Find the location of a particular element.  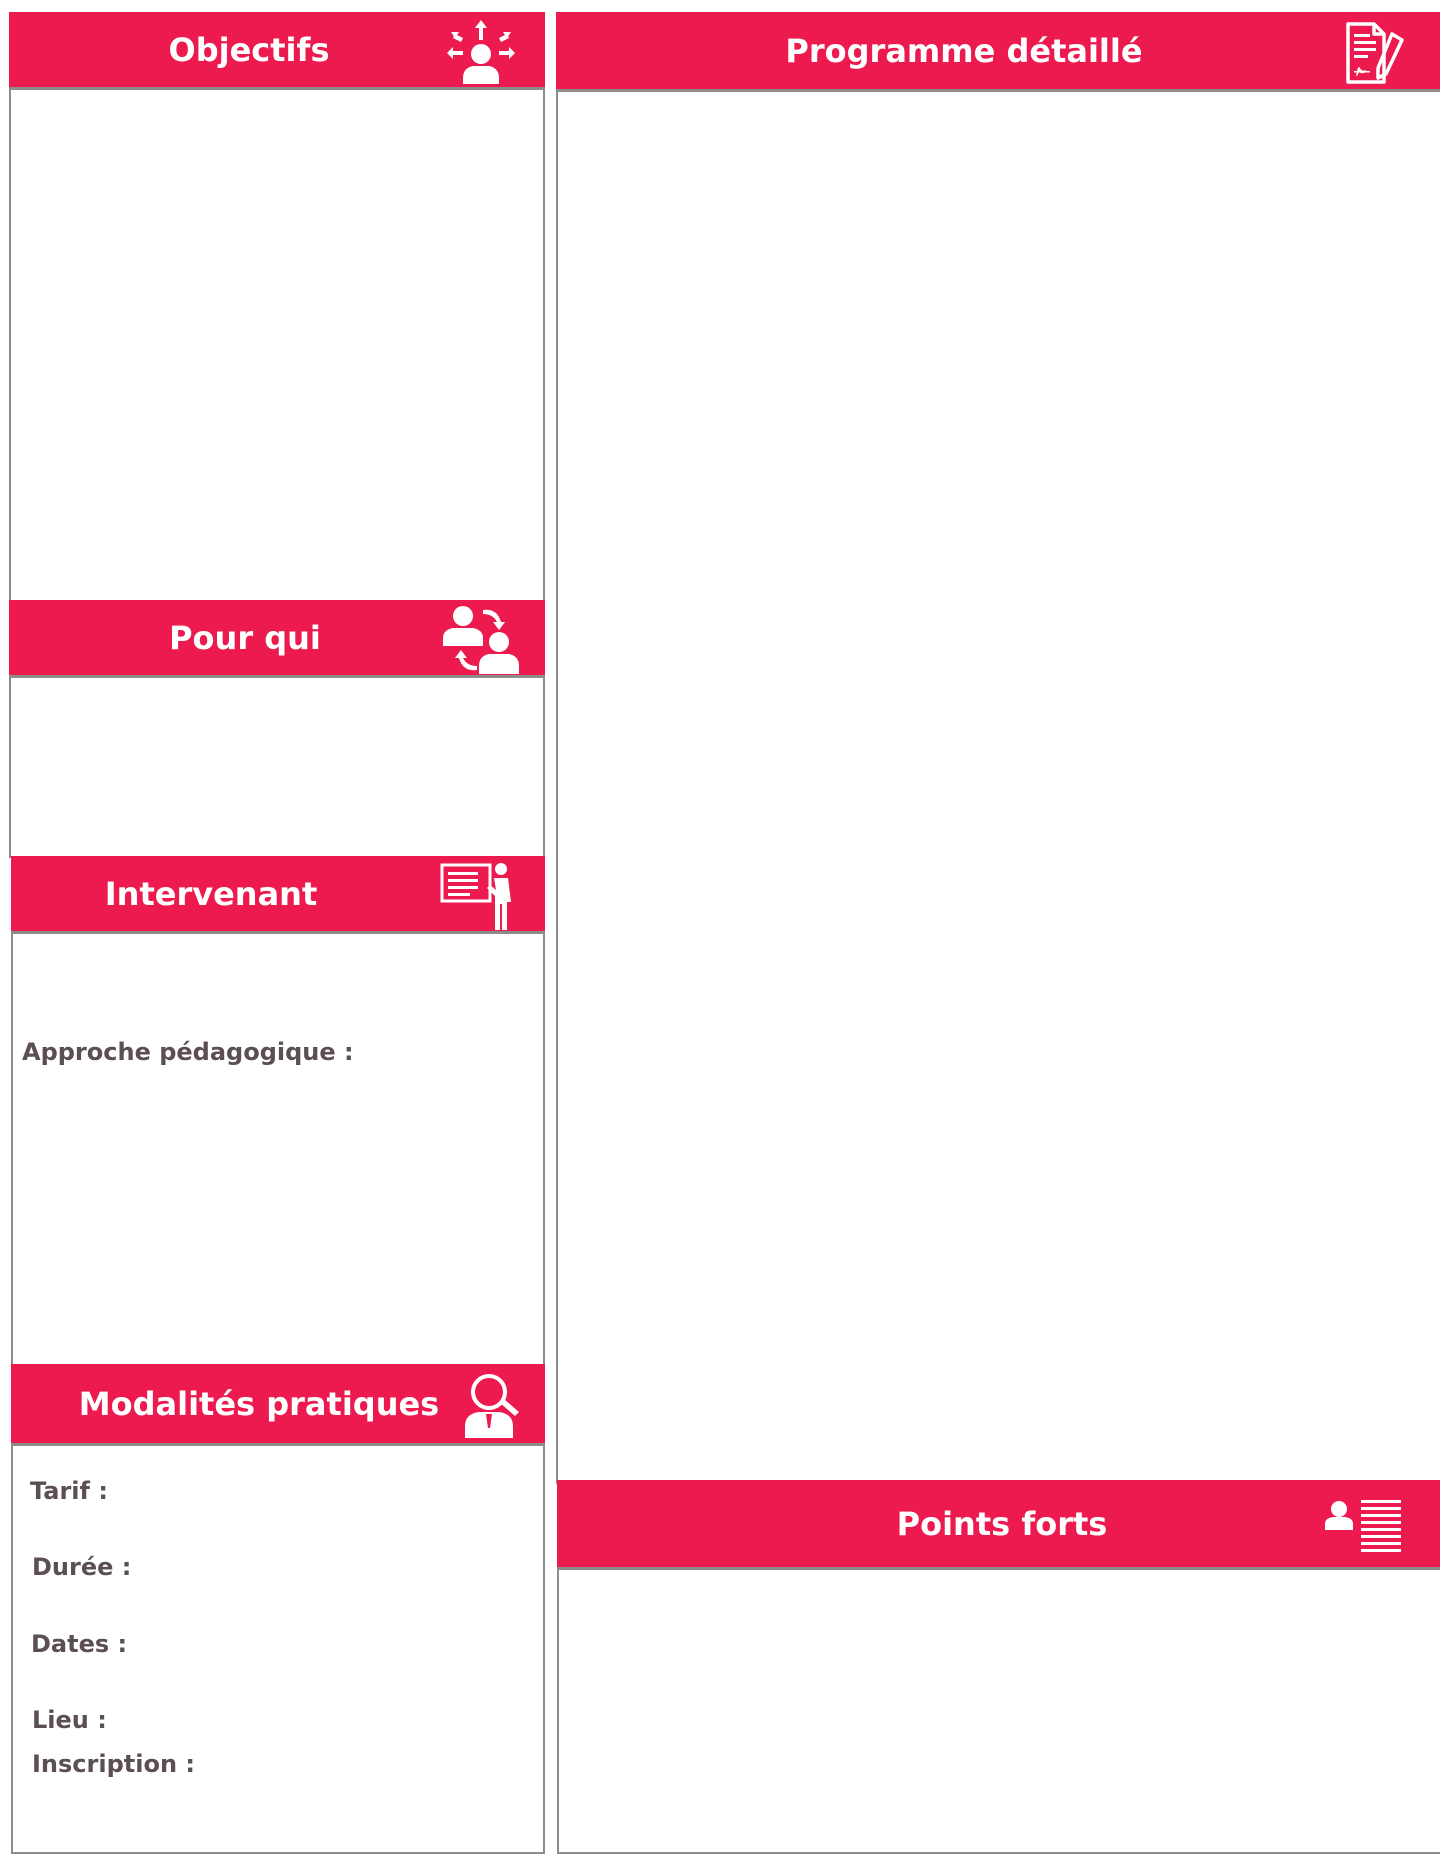

person-list-icon is located at coordinates (1363, 1528).